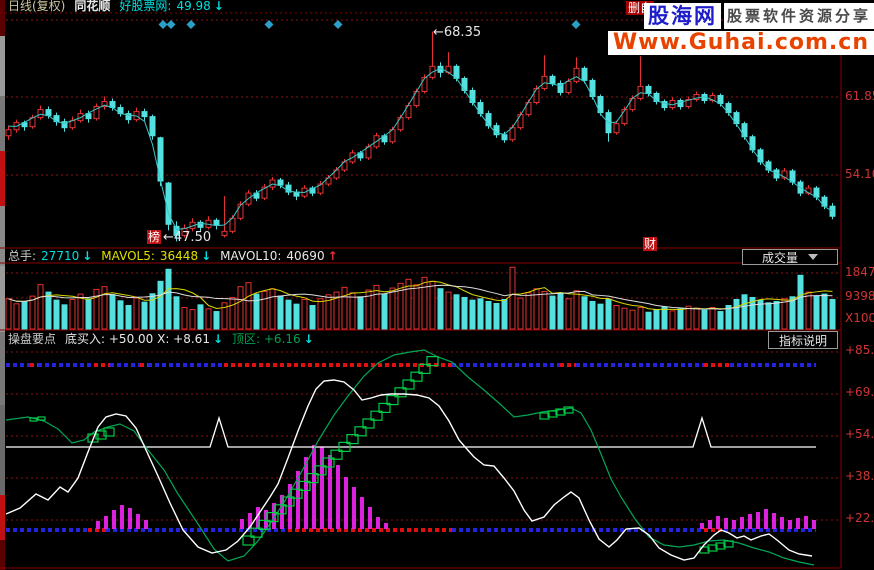 This screenshot has height=570, width=874. I want to click on indicator-selector: 成交量, so click(790, 257).